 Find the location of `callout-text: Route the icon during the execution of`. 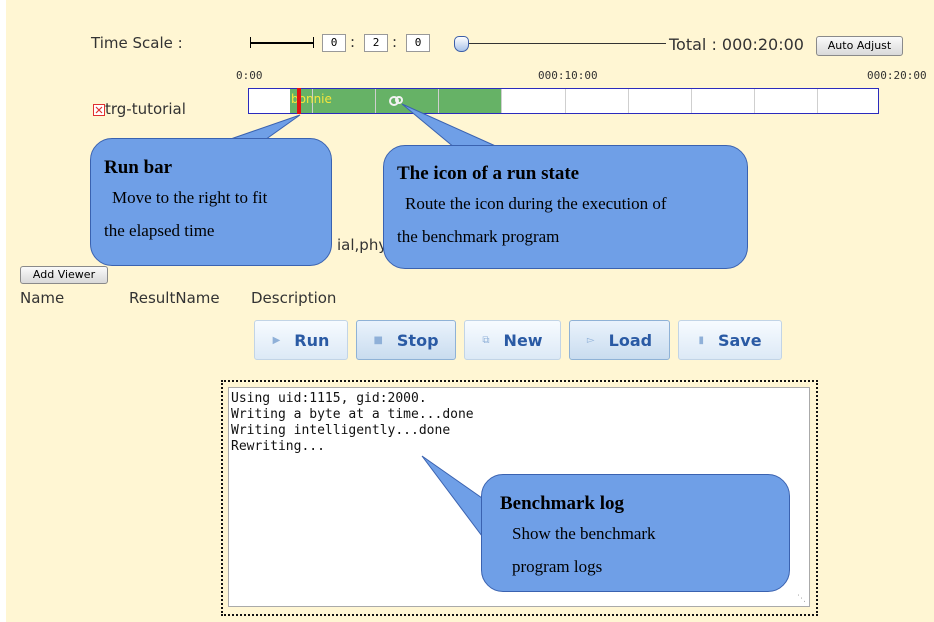

callout-text: Route the icon during the execution of is located at coordinates (536, 203).